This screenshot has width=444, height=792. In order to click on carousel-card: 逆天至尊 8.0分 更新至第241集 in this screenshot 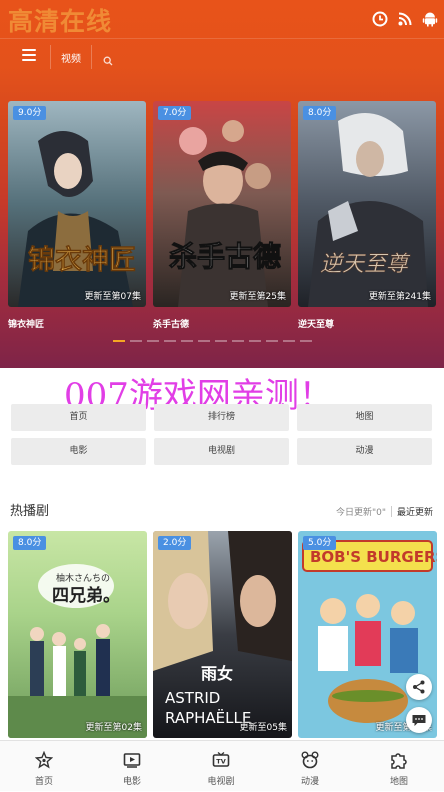, I will do `click(367, 204)`.